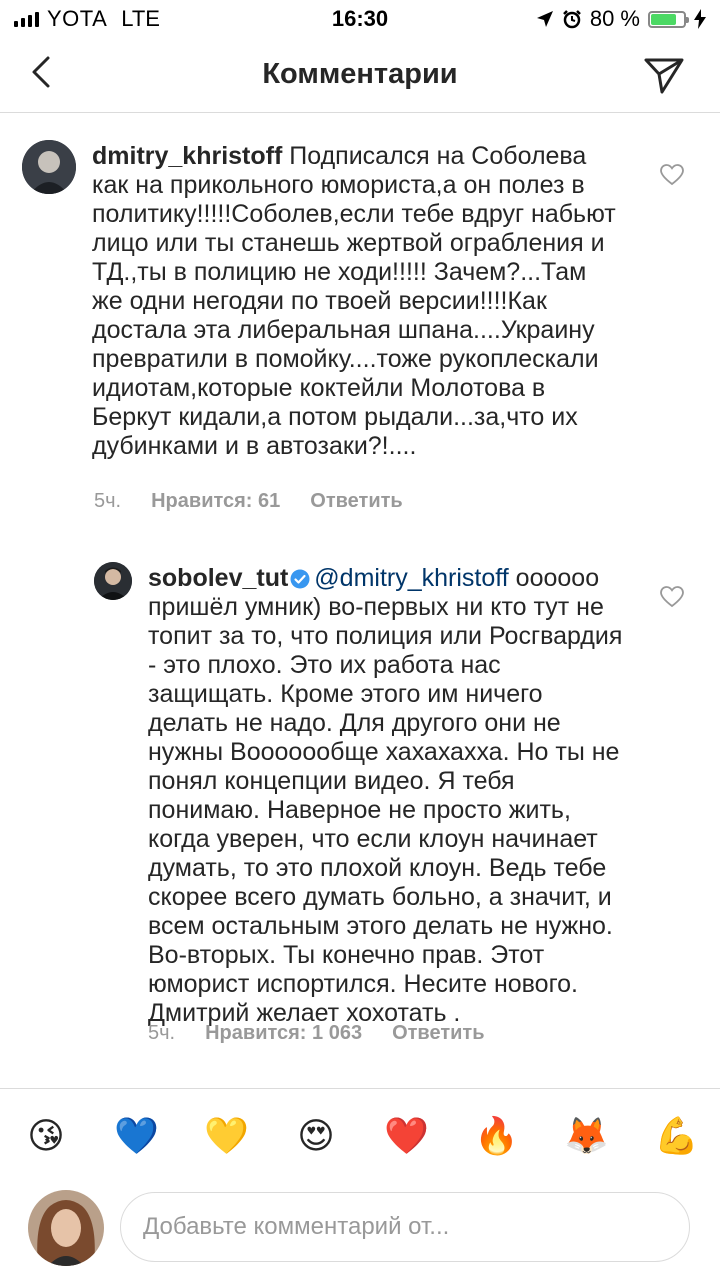 Image resolution: width=720 pixels, height=1280 pixels. I want to click on comment-meta: 5ч. Нравится: 61 Ответить, so click(248, 501).